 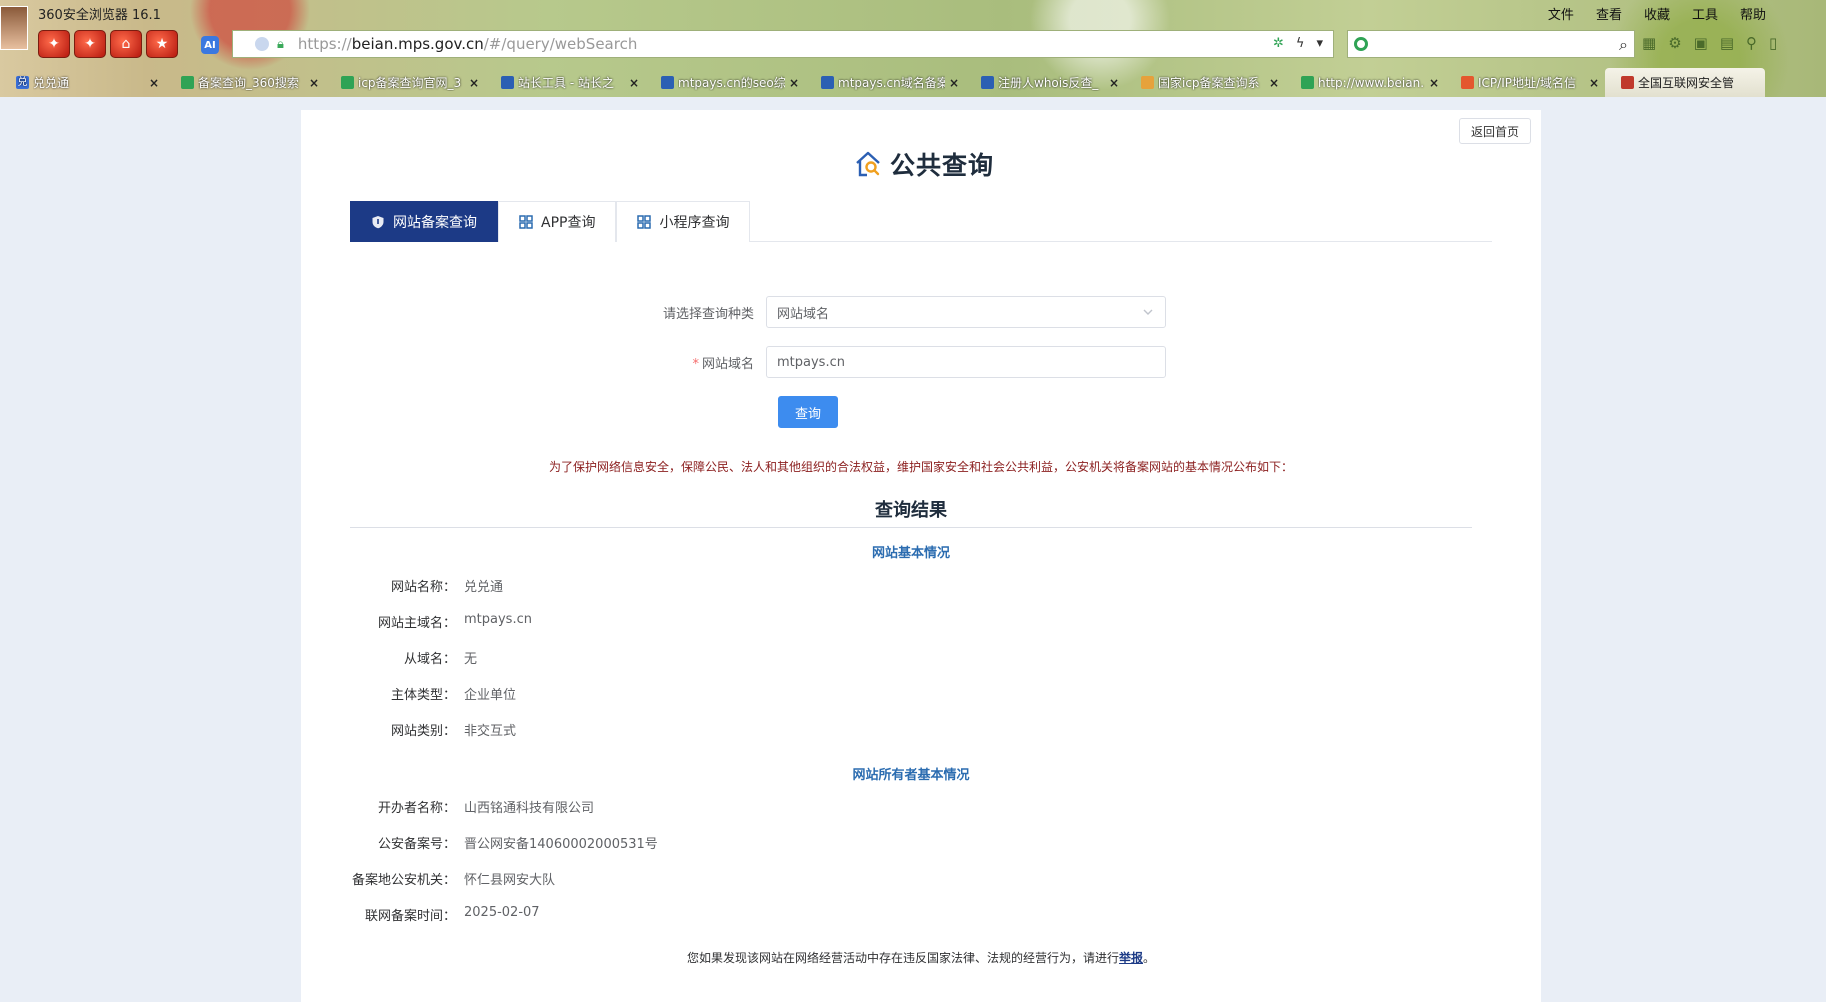 What do you see at coordinates (1205, 82) in the screenshot?
I see `browser-tab: 国家icp备案查询系 ×` at bounding box center [1205, 82].